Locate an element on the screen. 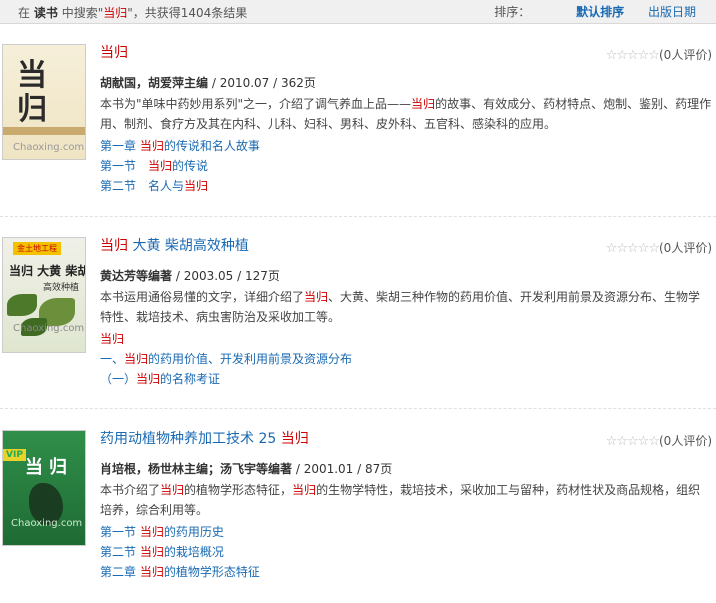  chapter-link: 第二节 名人与当归 is located at coordinates (406, 186).